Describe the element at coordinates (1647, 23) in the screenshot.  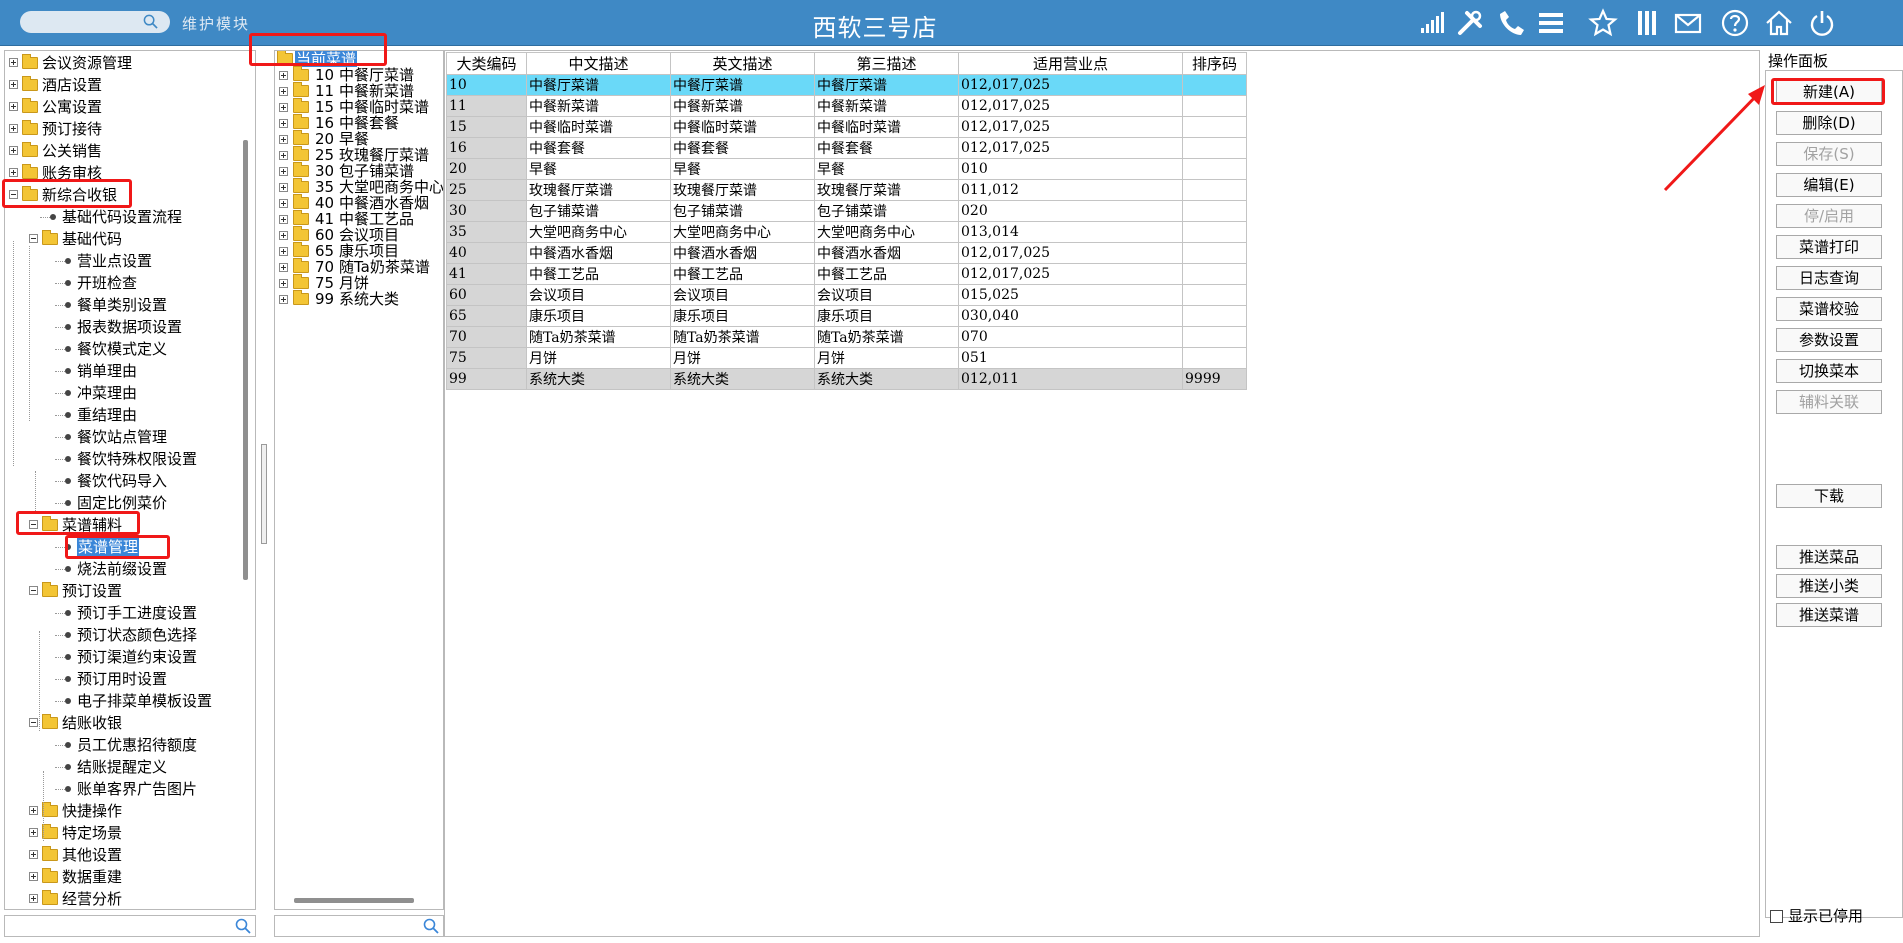
I see `columns-icon` at that location.